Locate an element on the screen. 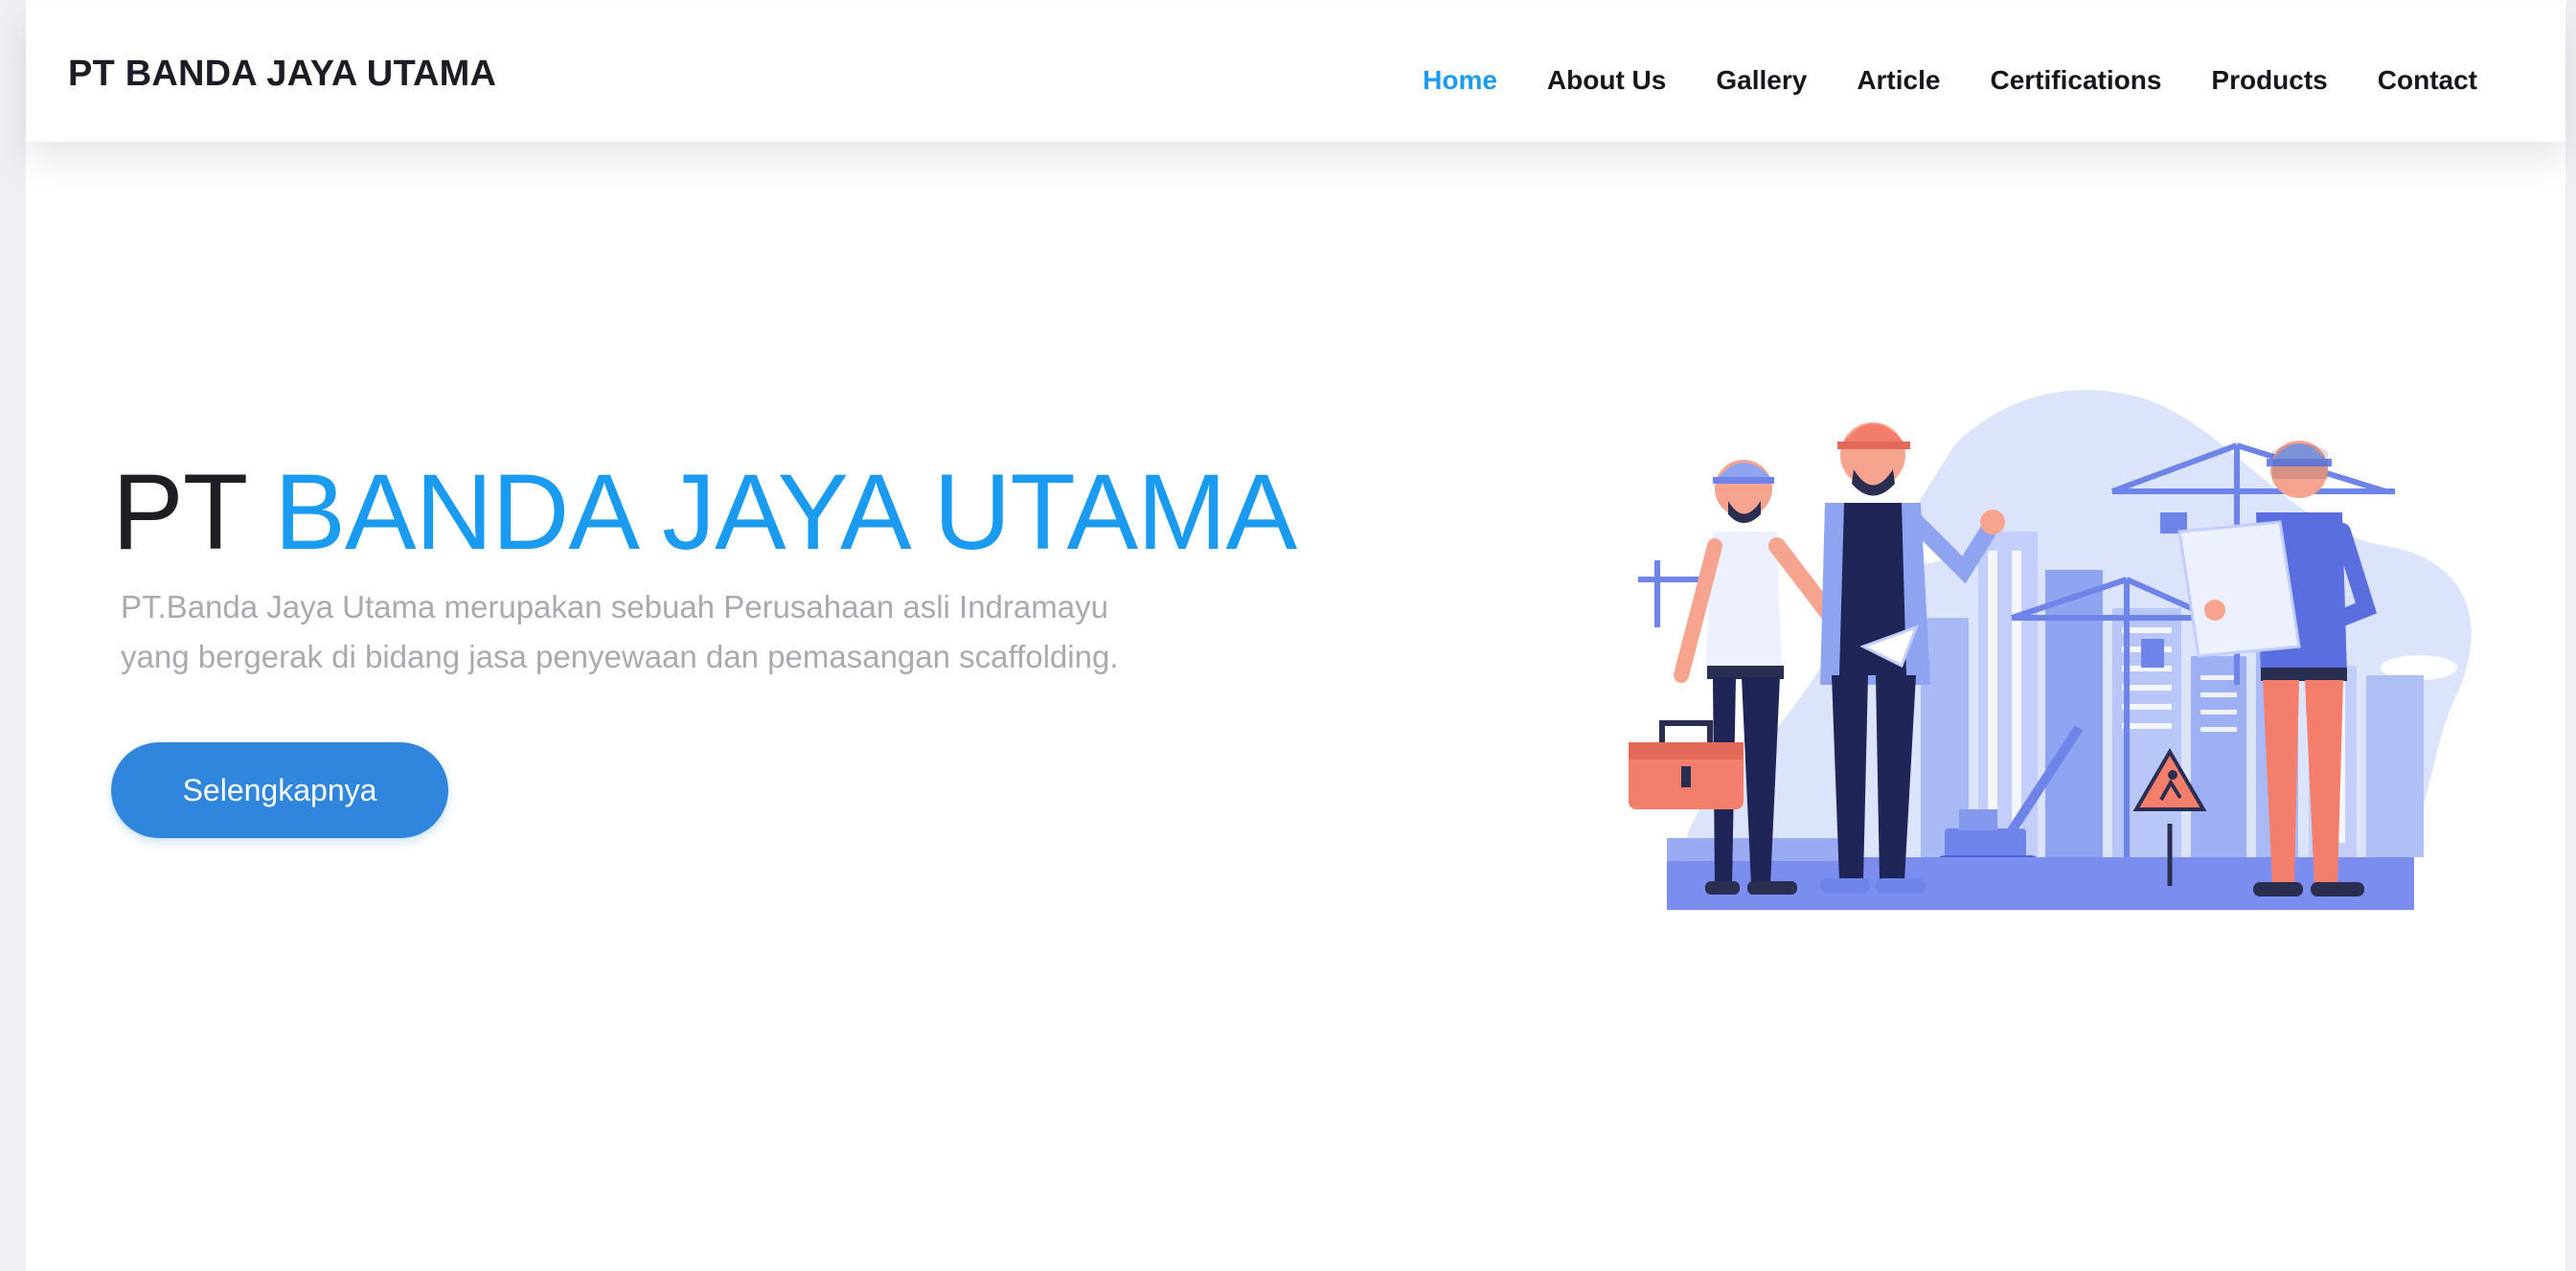  nav-article: Article is located at coordinates (1898, 80).